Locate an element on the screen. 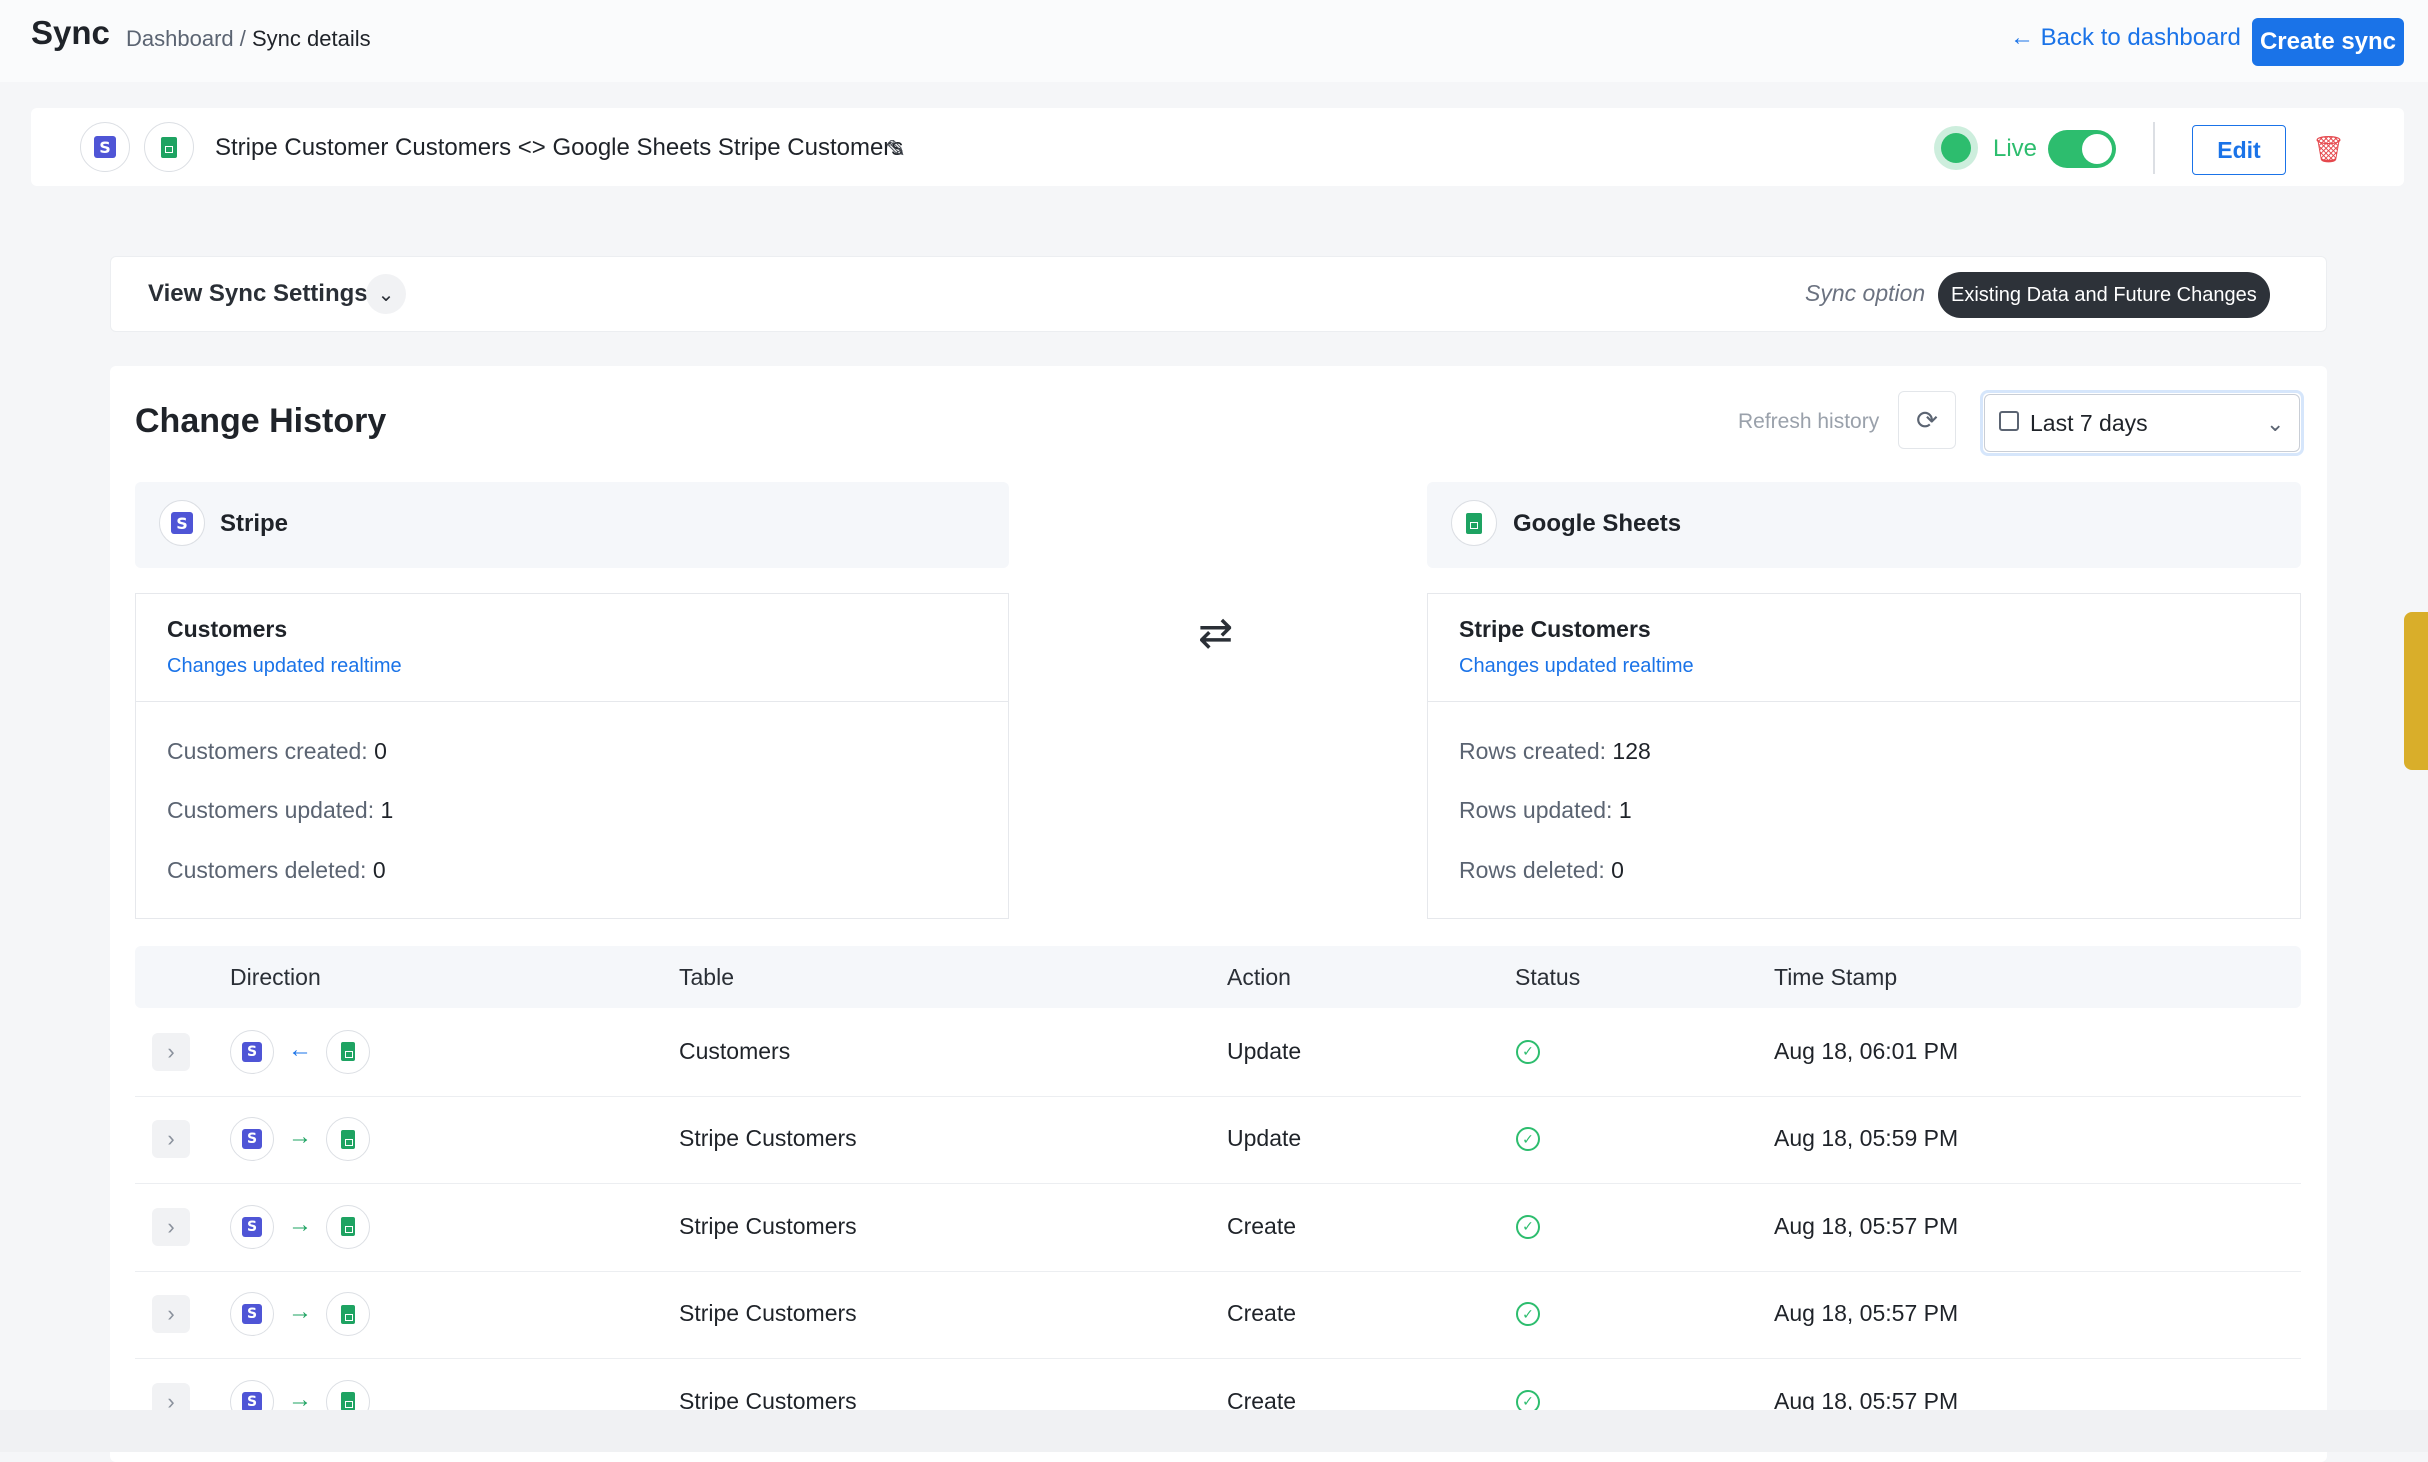 The height and width of the screenshot is (1462, 2428). refresh-history-button: ⟳ is located at coordinates (1927, 420).